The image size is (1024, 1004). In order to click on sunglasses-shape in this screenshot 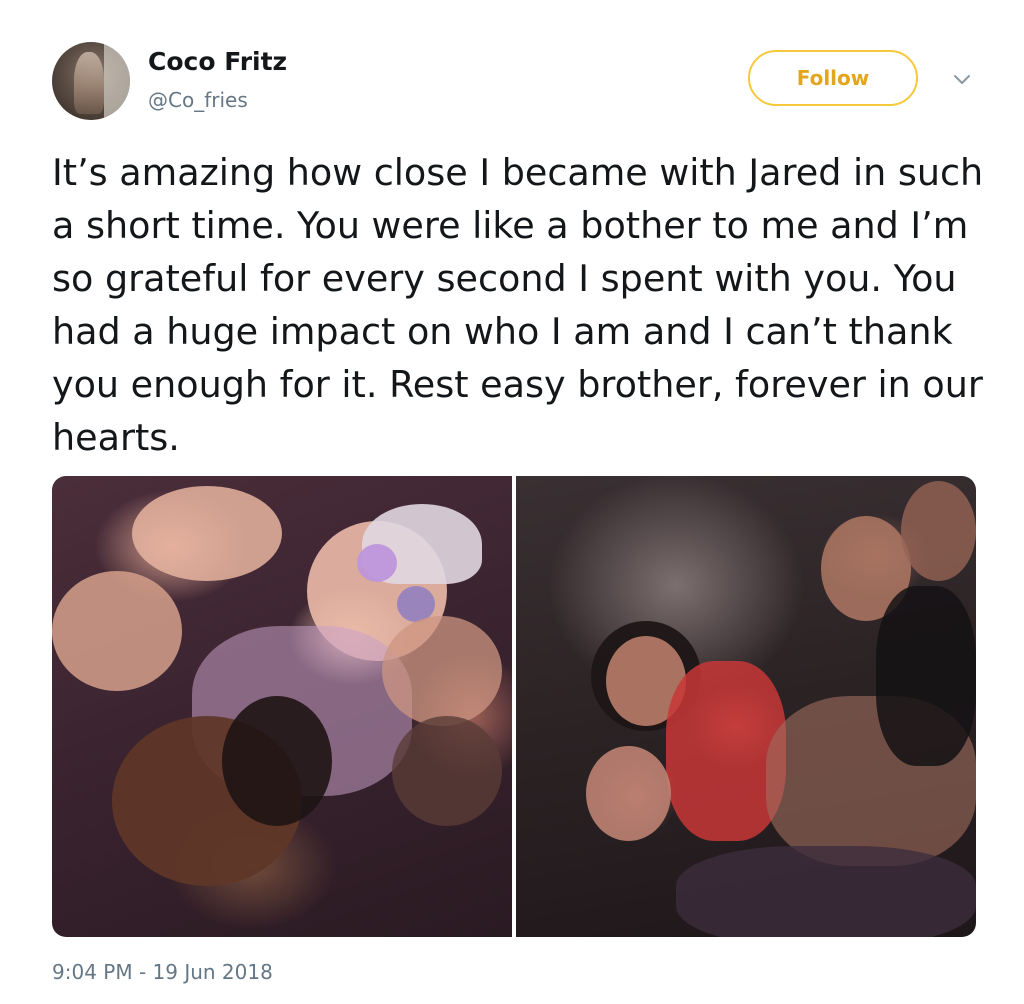, I will do `click(377, 563)`.